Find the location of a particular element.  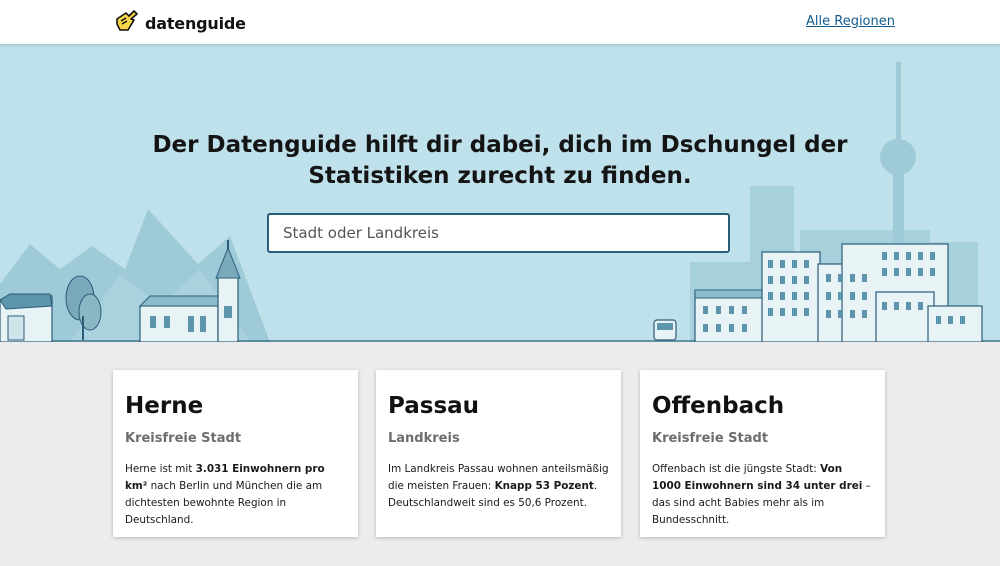

pointing-hand-icon is located at coordinates (126, 23).